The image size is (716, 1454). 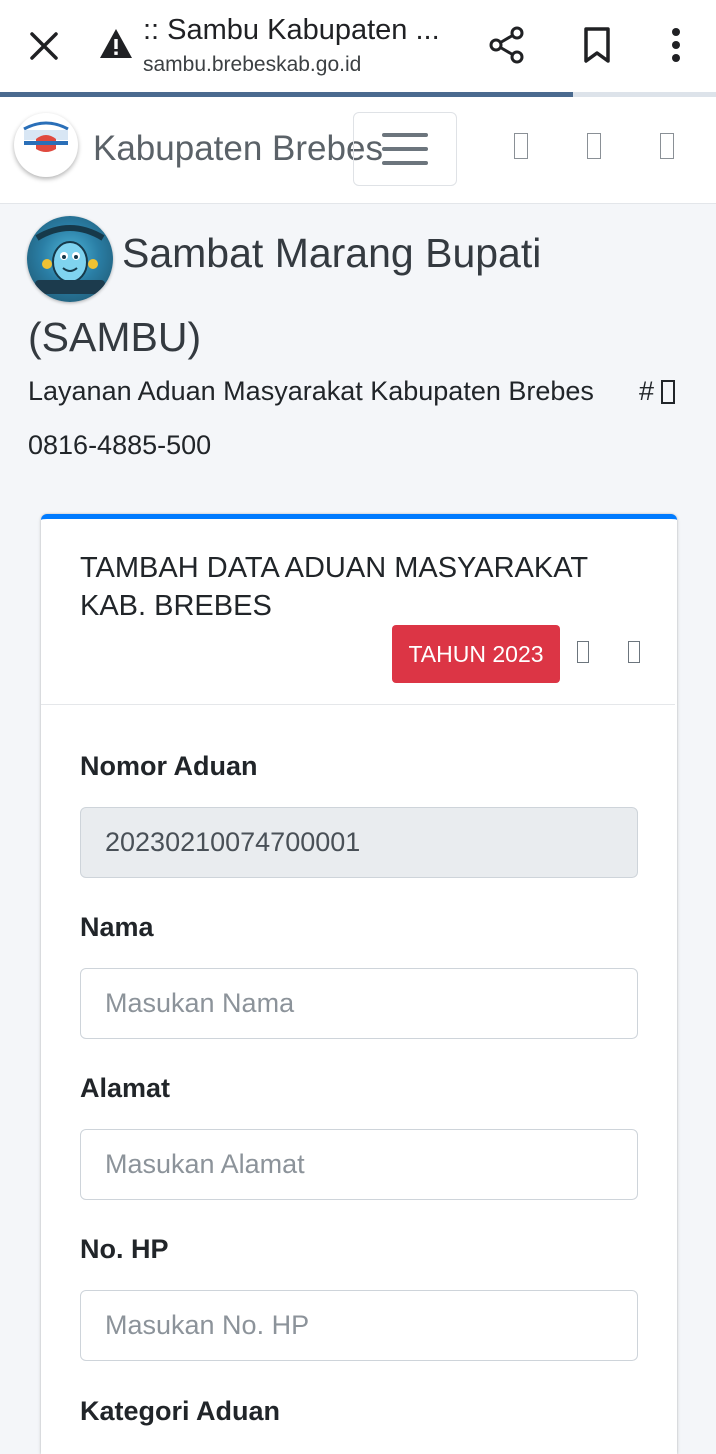 I want to click on more-vert-icon, so click(x=676, y=45).